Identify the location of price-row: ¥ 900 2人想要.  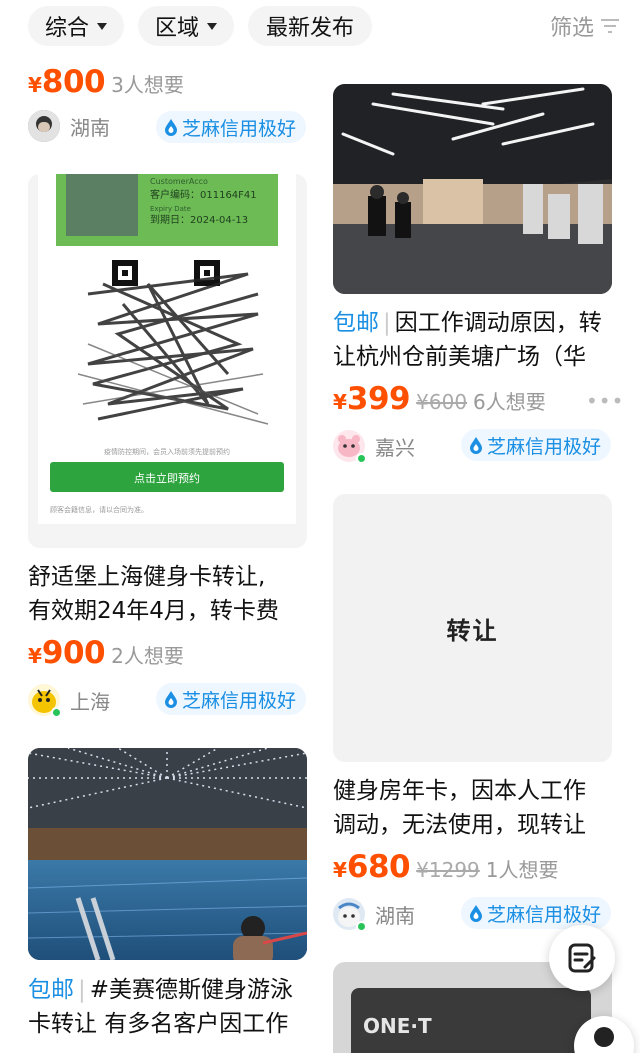
(106, 653).